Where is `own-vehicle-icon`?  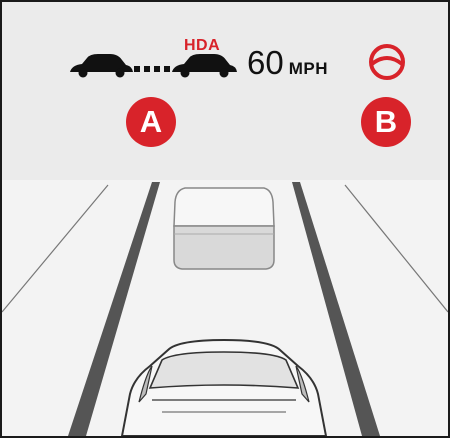
own-vehicle-icon is located at coordinates (204, 66).